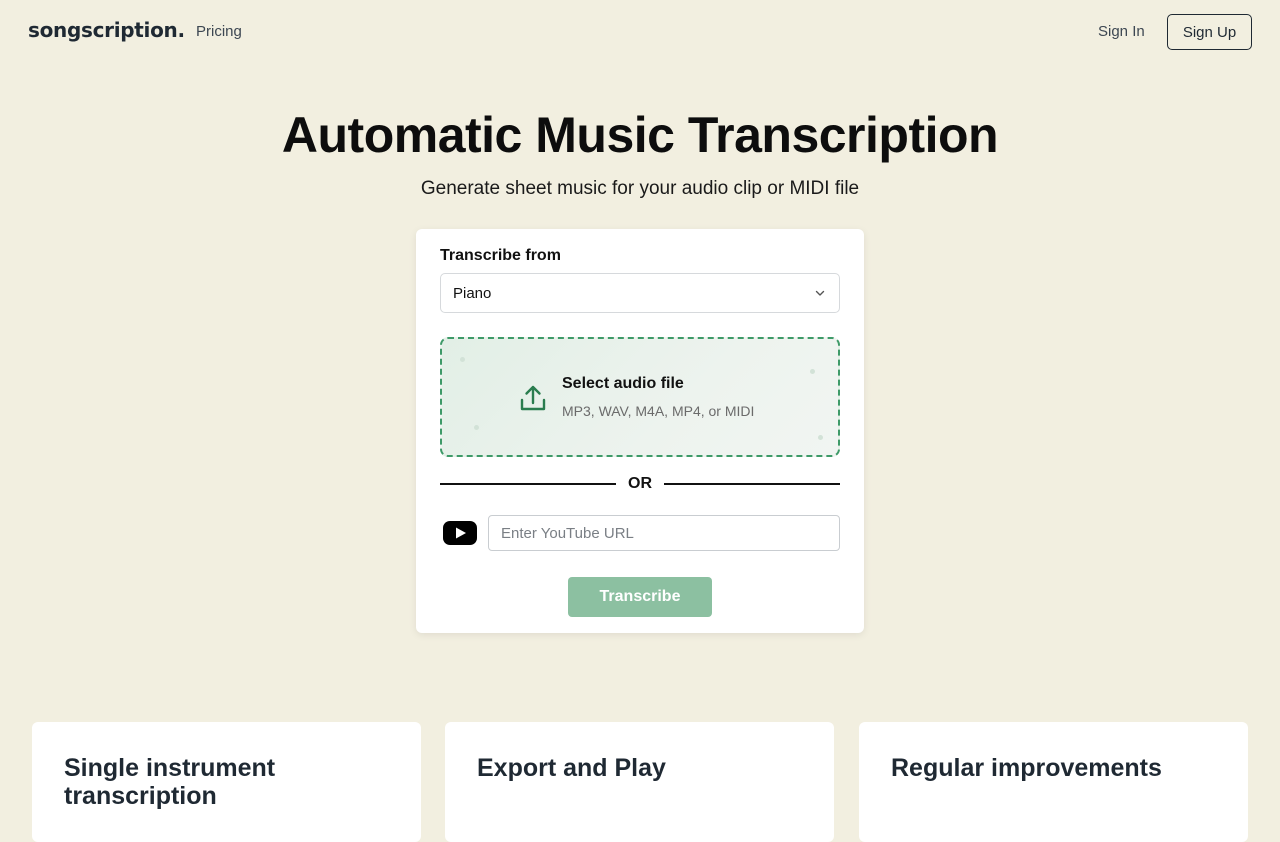 This screenshot has height=842, width=1280. What do you see at coordinates (170, 782) in the screenshot?
I see `feature-title: Single instrument transcription` at bounding box center [170, 782].